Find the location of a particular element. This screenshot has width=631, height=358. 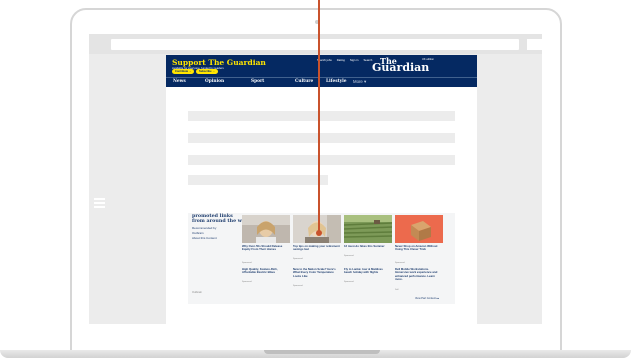

hamburger-menu-icon is located at coordinates (99, 203).